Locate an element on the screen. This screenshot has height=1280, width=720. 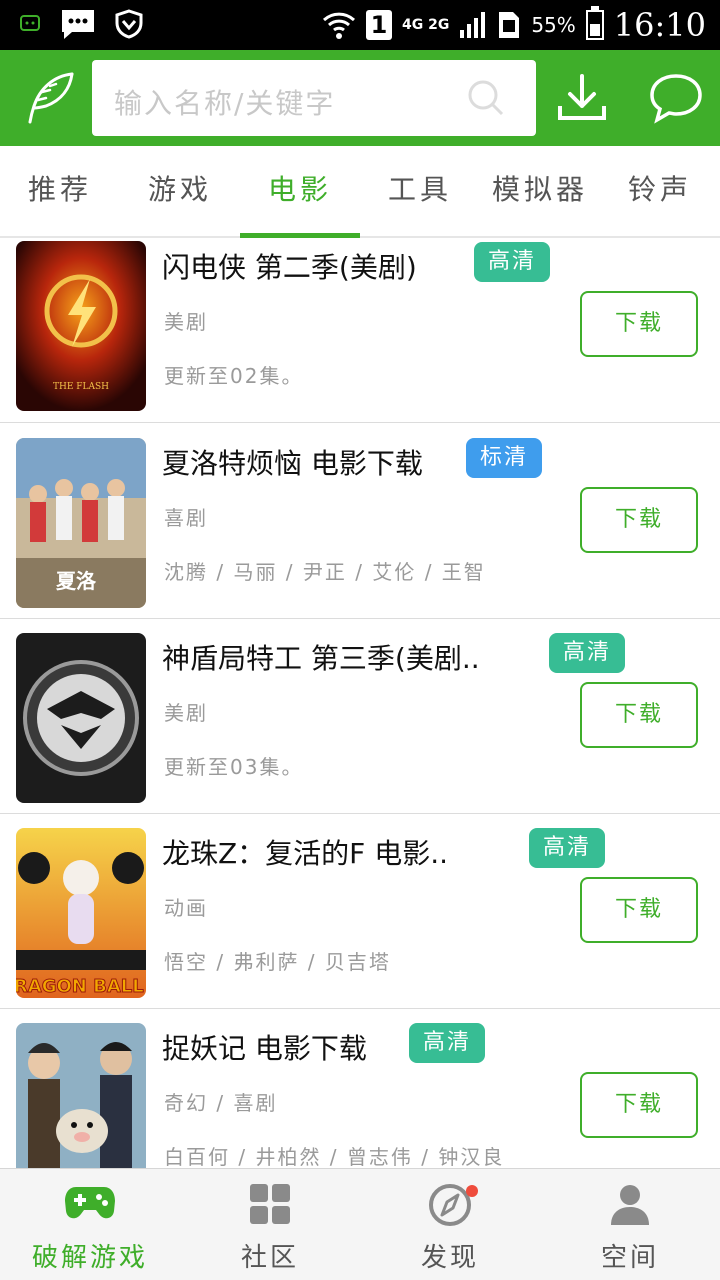
sim-card-icon is located at coordinates (509, 25).